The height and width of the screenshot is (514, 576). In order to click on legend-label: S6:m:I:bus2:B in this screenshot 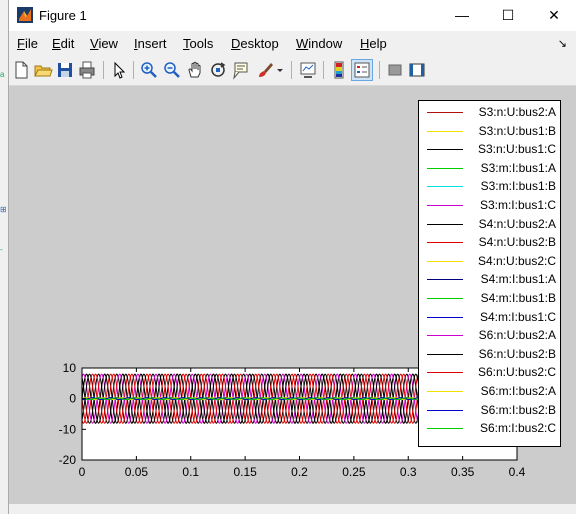, I will do `click(518, 409)`.